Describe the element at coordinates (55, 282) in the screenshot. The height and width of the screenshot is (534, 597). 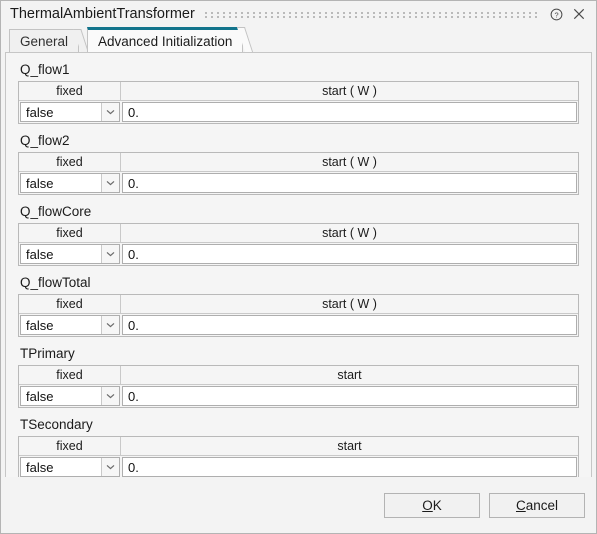
I see `group-label: Q_flowTotal` at that location.